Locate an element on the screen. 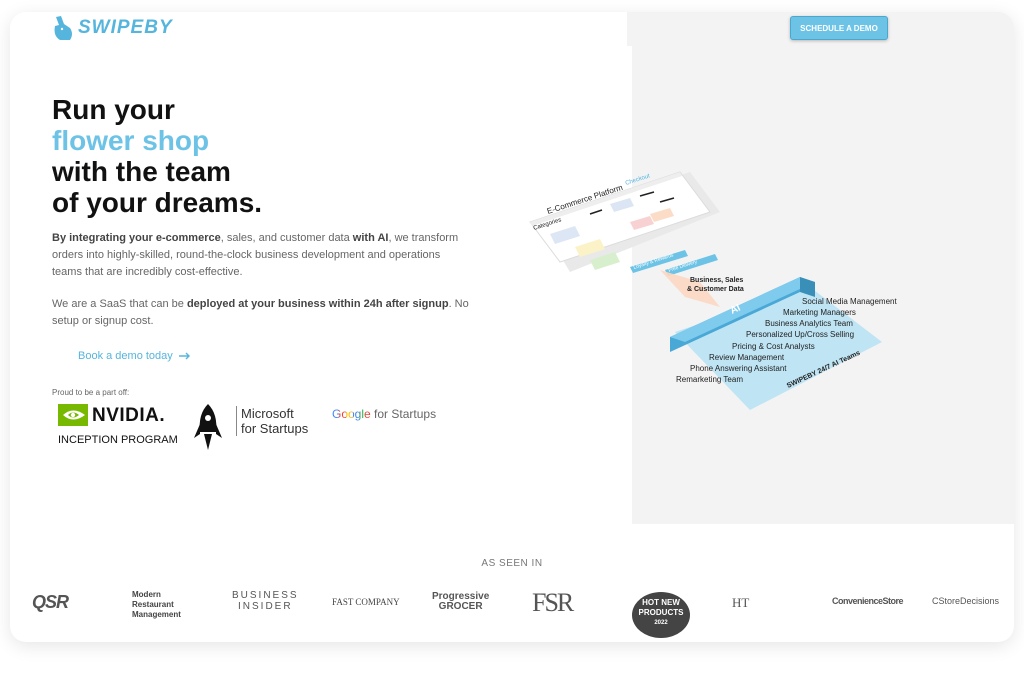 The height and width of the screenshot is (681, 1024). hn-line-3: 2022 is located at coordinates (661, 623).